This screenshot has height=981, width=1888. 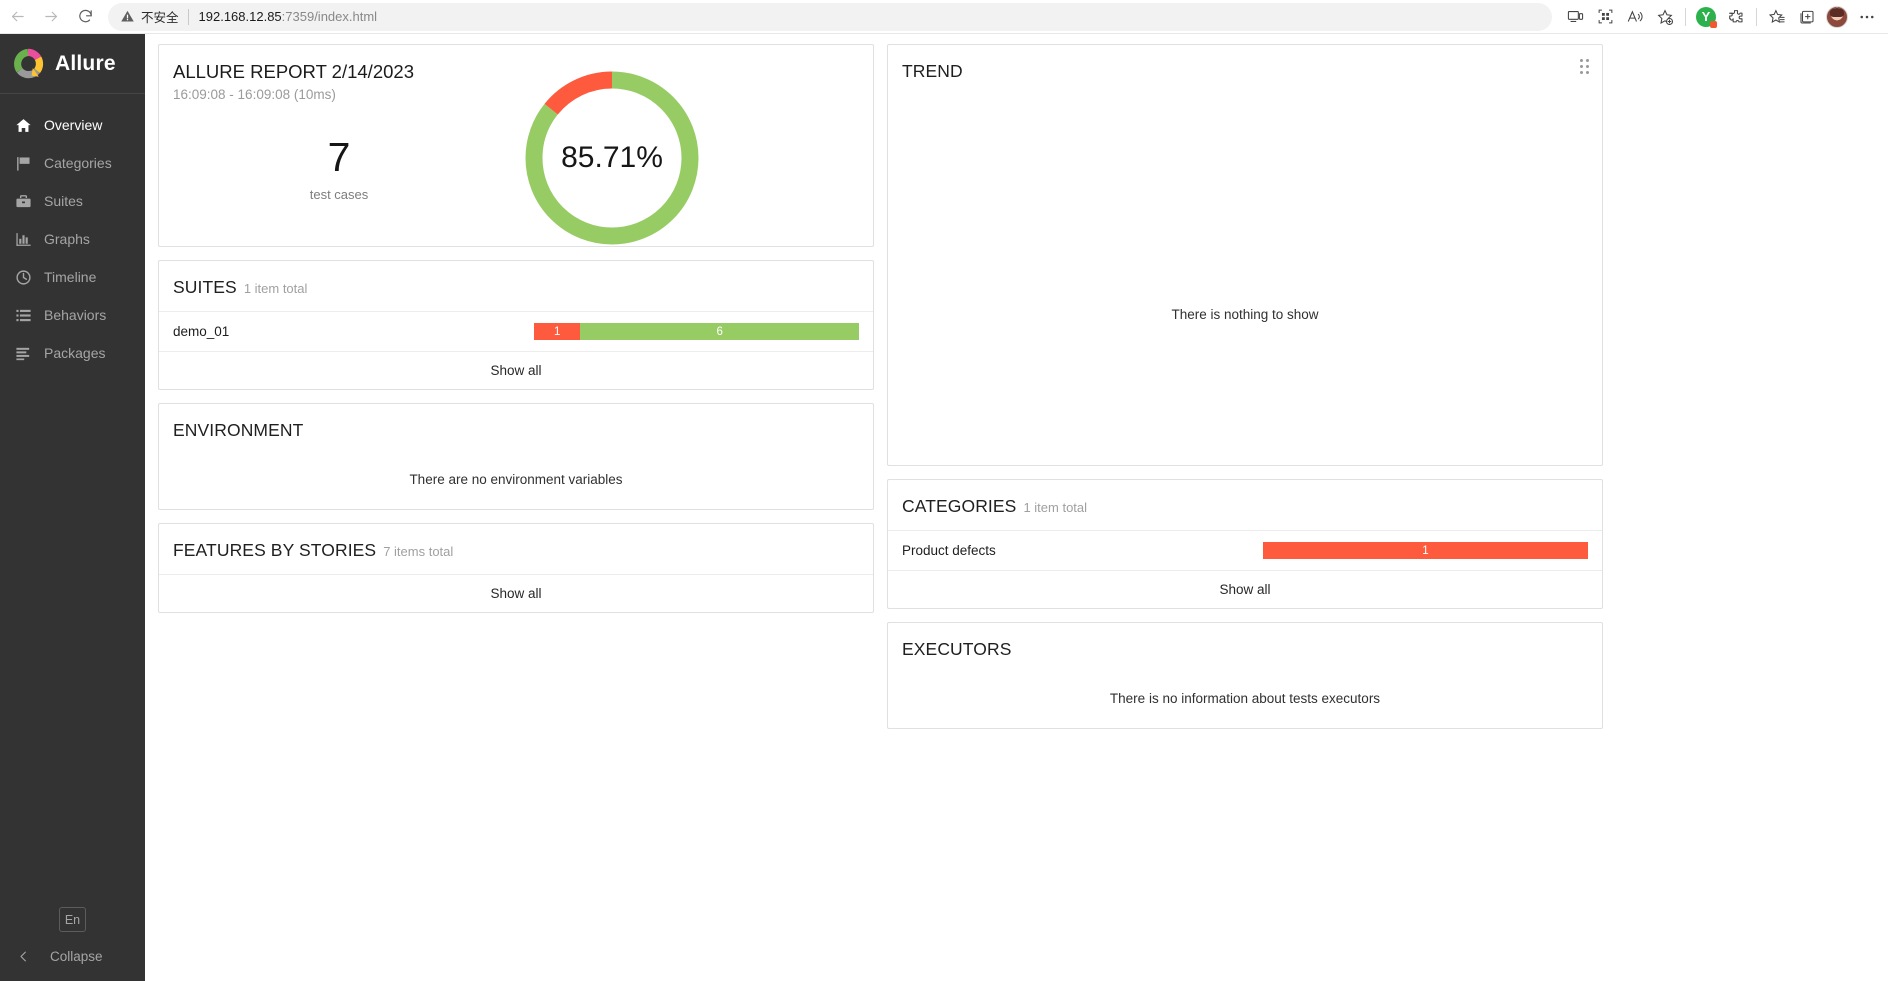 What do you see at coordinates (959, 506) in the screenshot?
I see `categories-title: CATEGORIES` at bounding box center [959, 506].